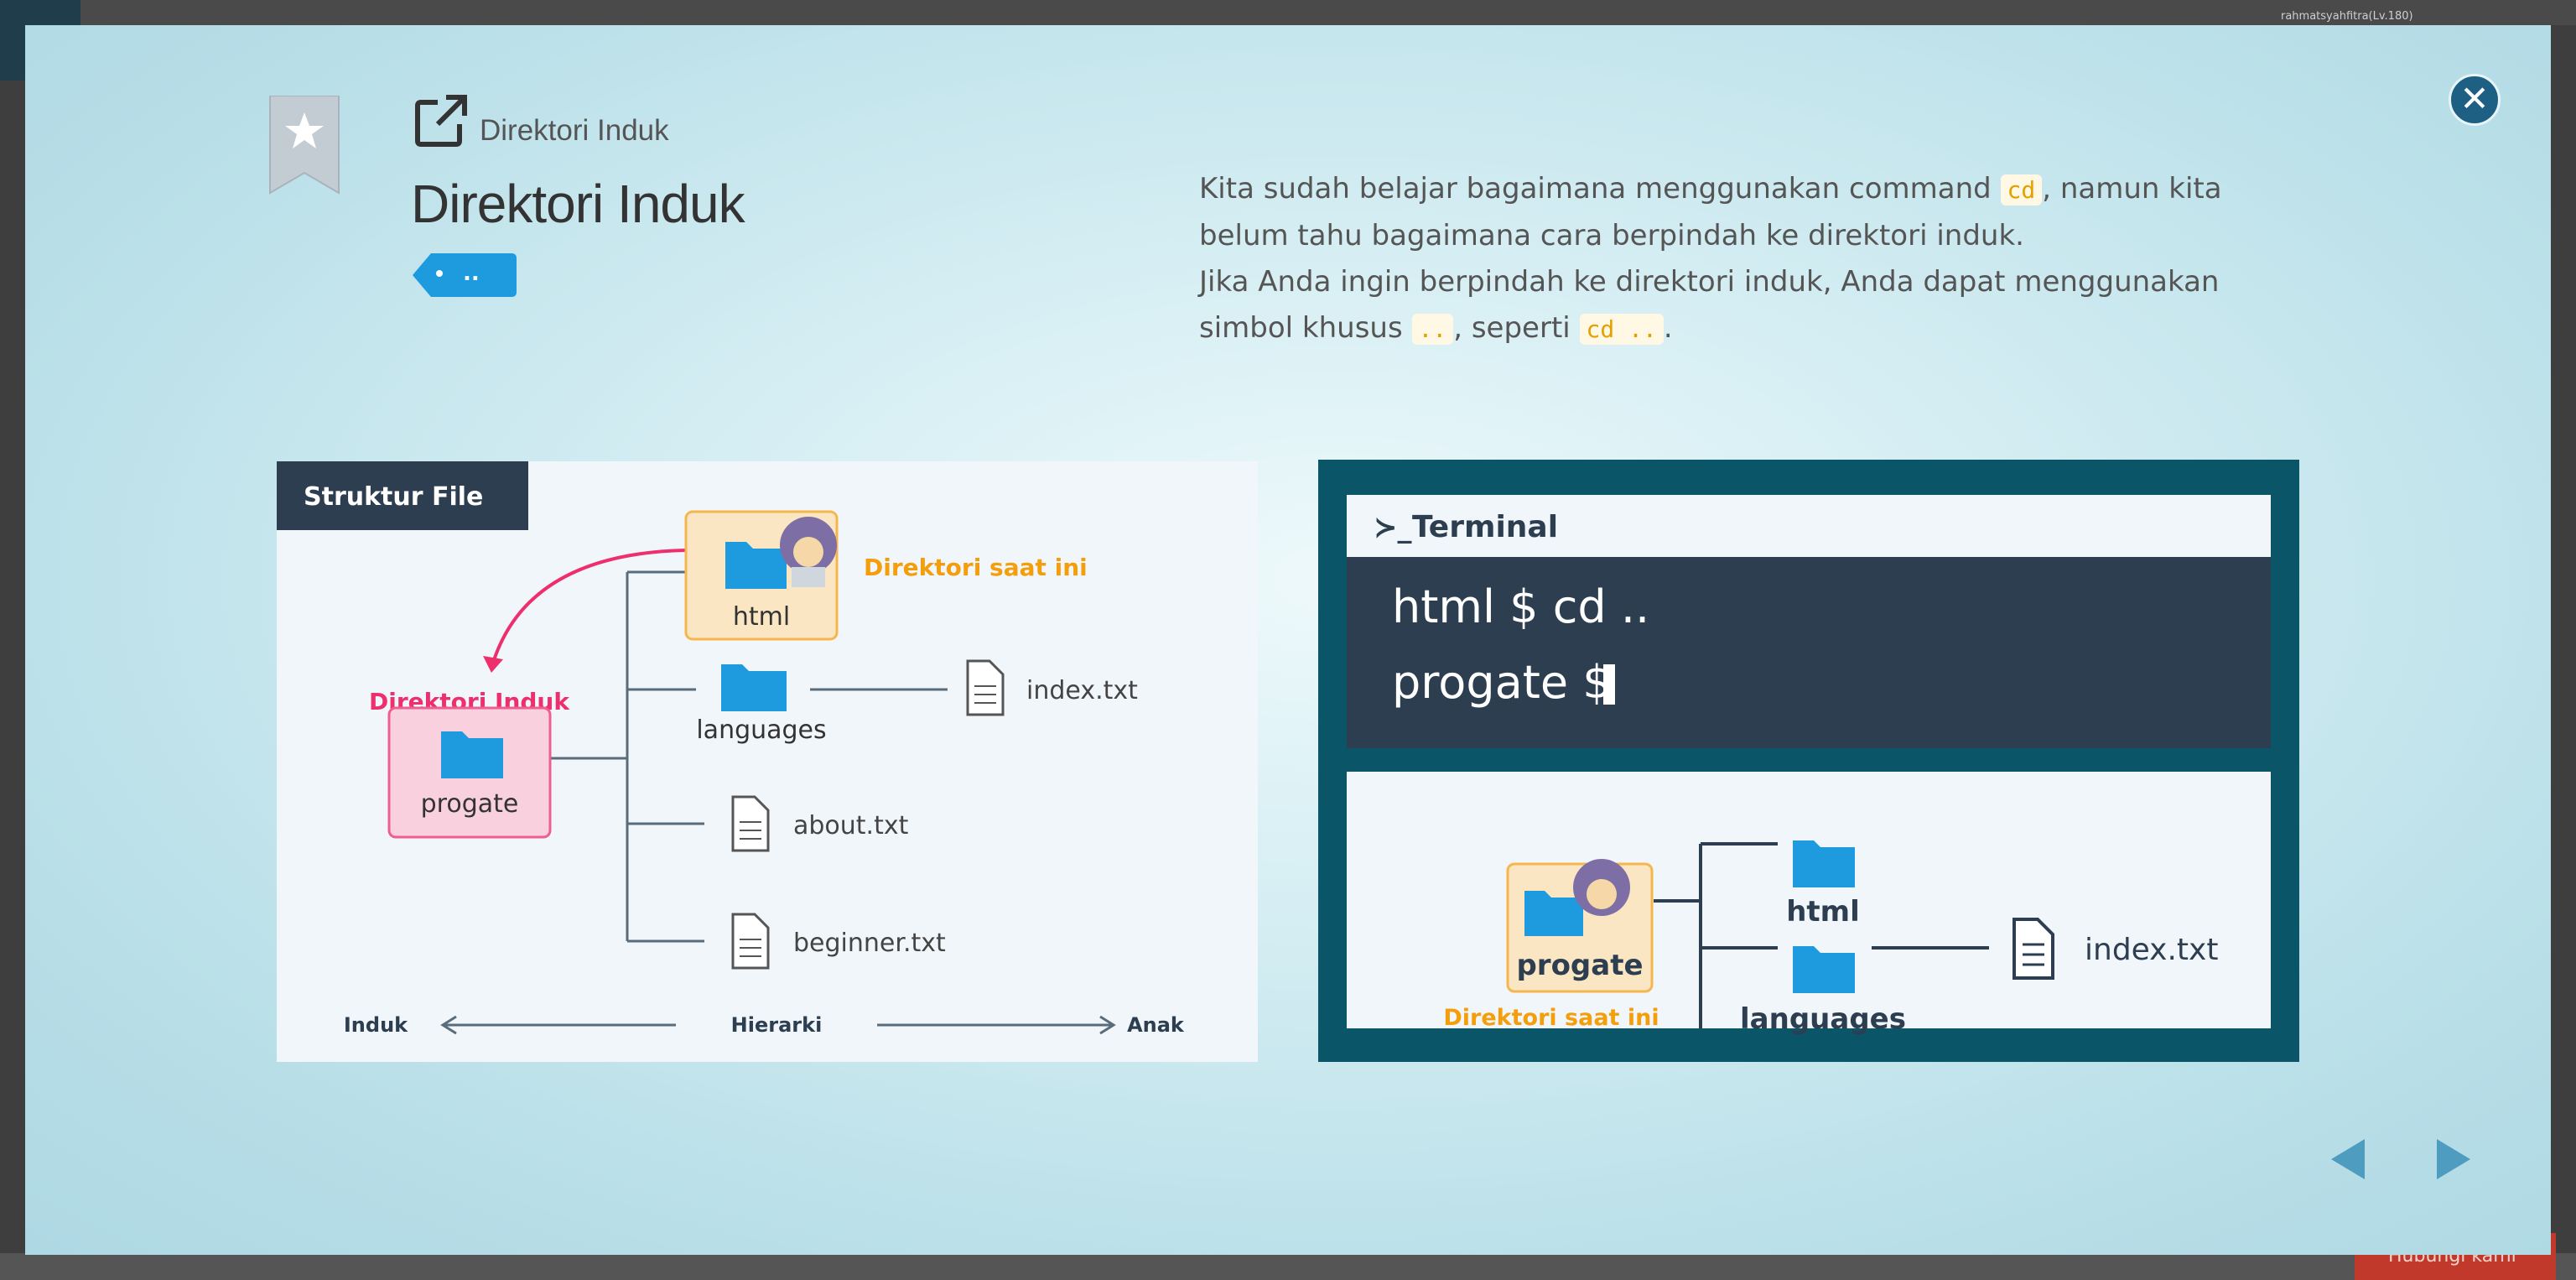  Describe the element at coordinates (754, 687) in the screenshot. I see `languages-folder-icon` at that location.